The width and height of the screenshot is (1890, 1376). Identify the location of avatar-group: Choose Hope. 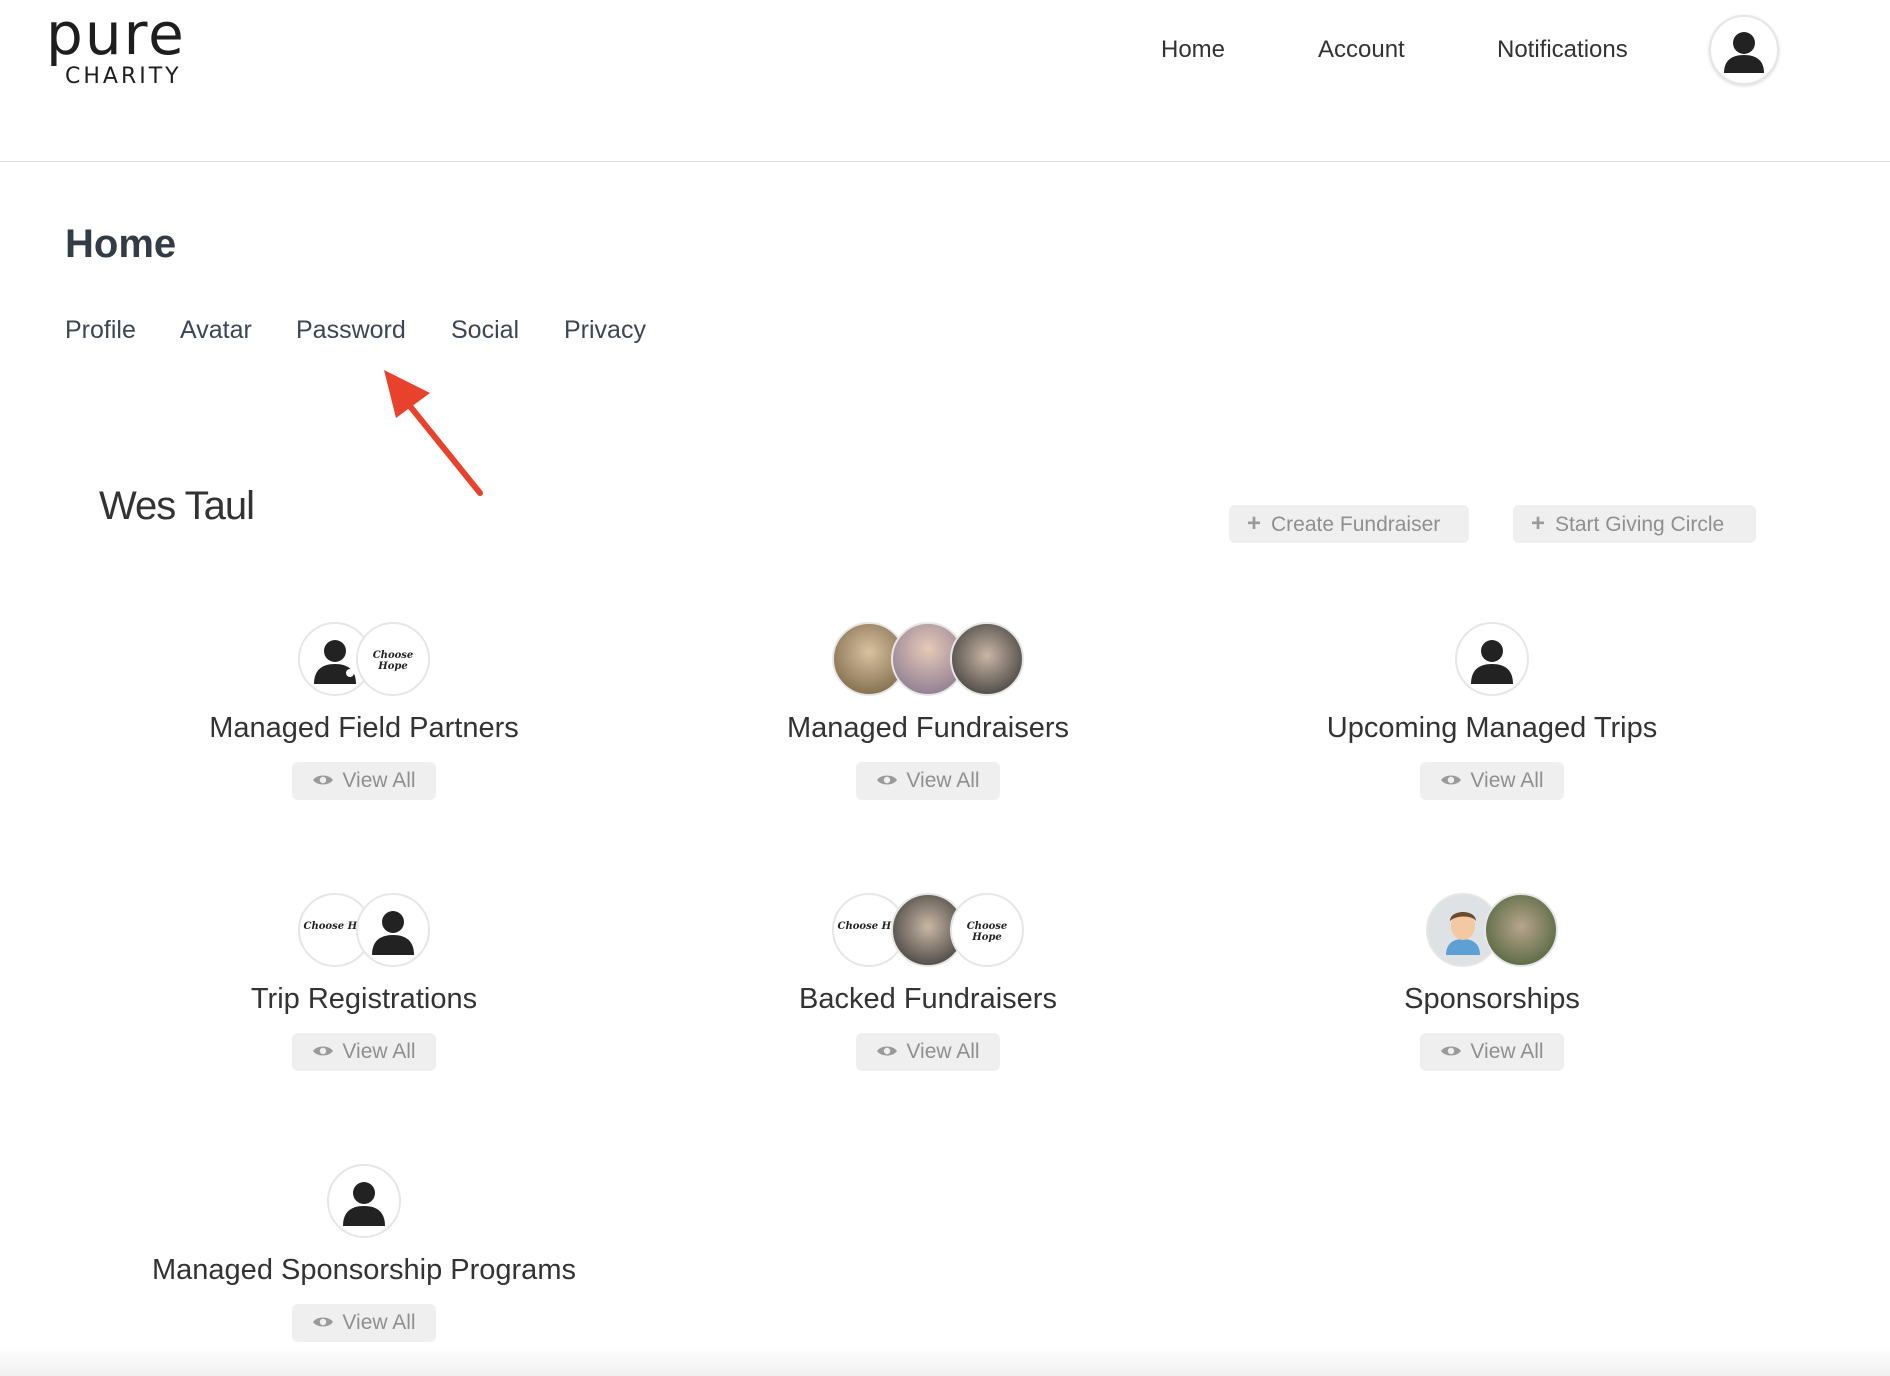
(364, 660).